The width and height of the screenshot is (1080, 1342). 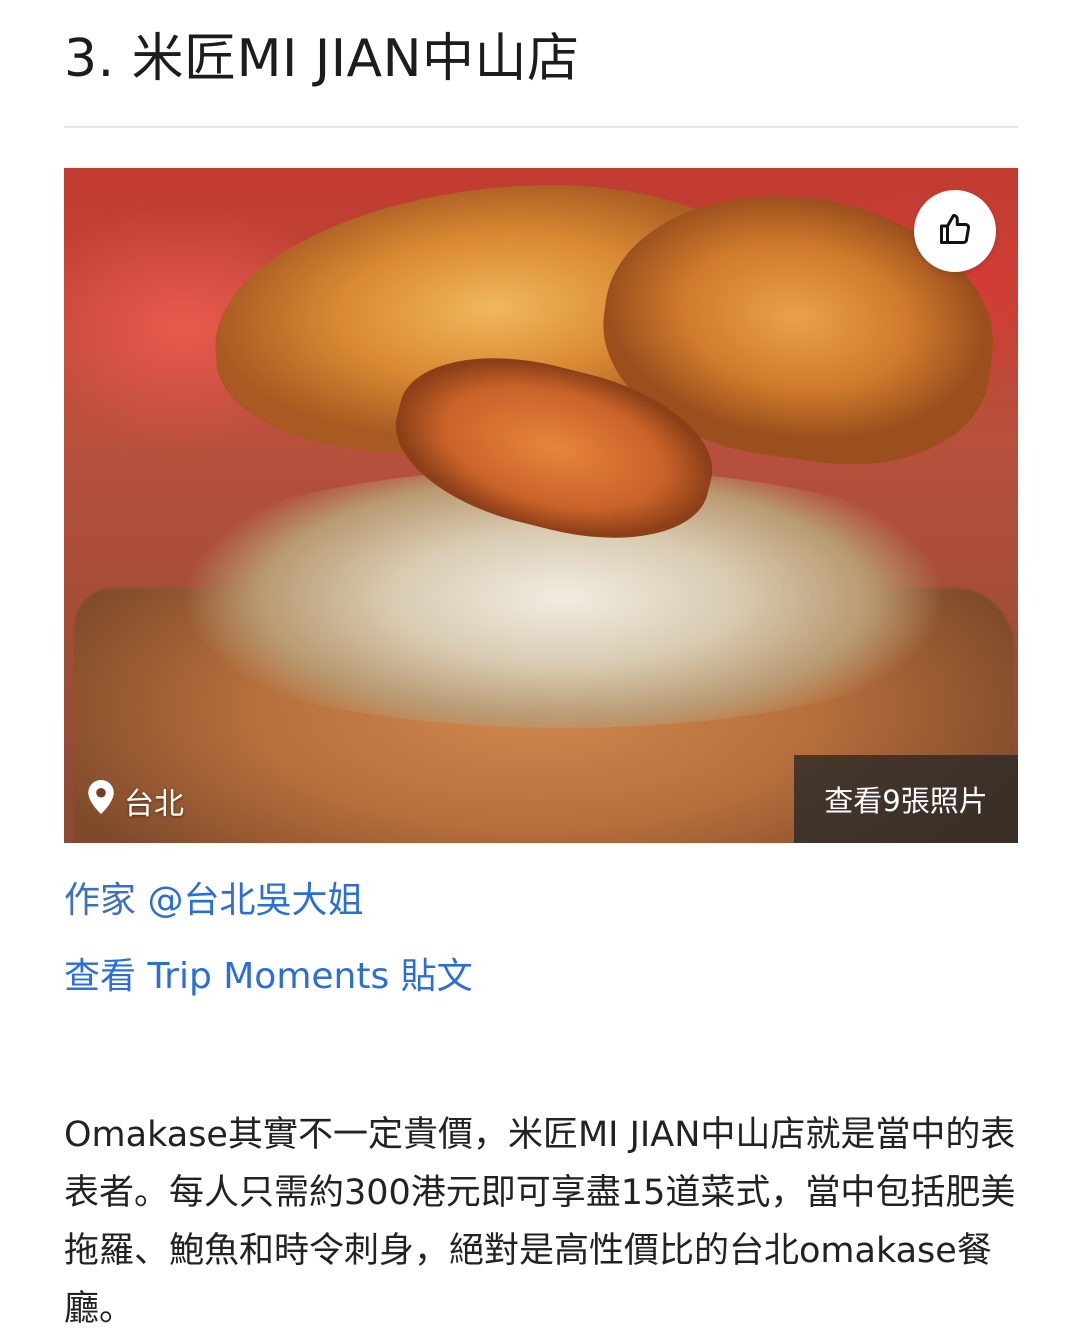 I want to click on author-prefix: 作家, so click(x=100, y=900).